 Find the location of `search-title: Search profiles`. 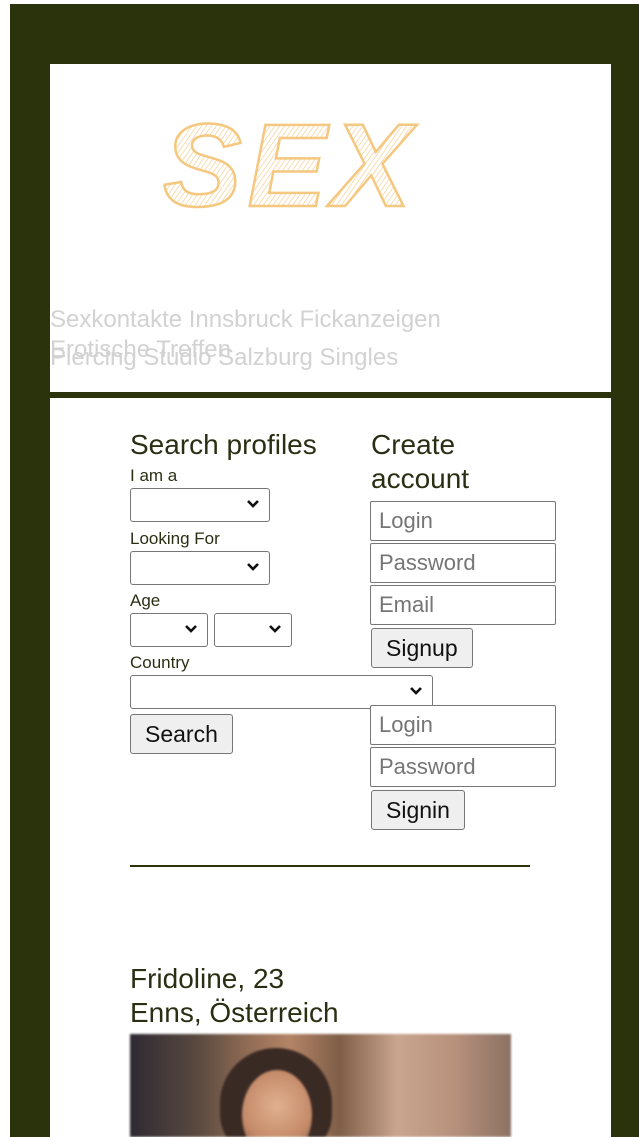

search-title: Search profiles is located at coordinates (223, 444).